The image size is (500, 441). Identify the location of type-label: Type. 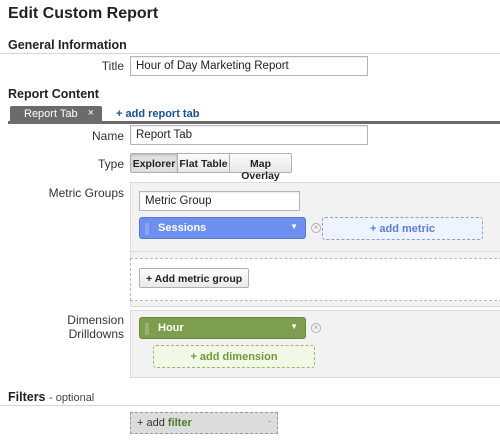
(110, 164).